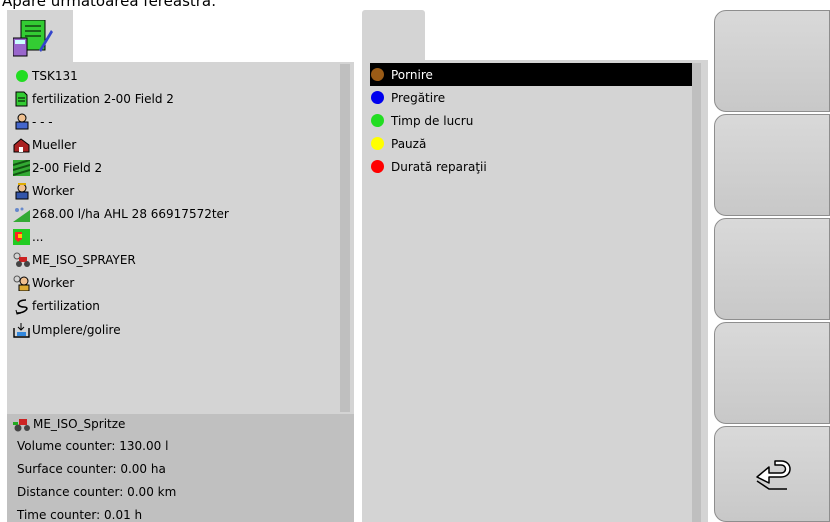 The width and height of the screenshot is (830, 522). I want to click on work-status-label: Pauză, so click(409, 143).